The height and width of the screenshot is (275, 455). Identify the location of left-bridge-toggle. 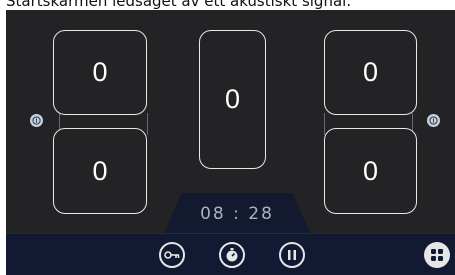
(36, 120).